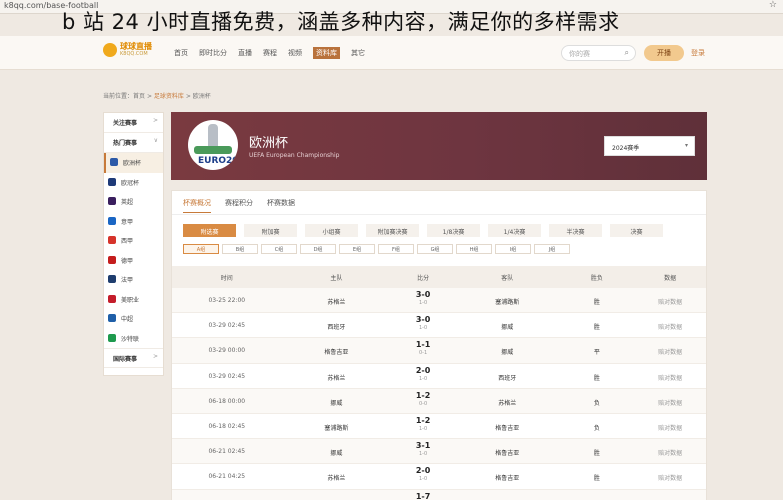 Image resolution: width=783 pixels, height=500 pixels. I want to click on go-live-button: 开播, so click(664, 53).